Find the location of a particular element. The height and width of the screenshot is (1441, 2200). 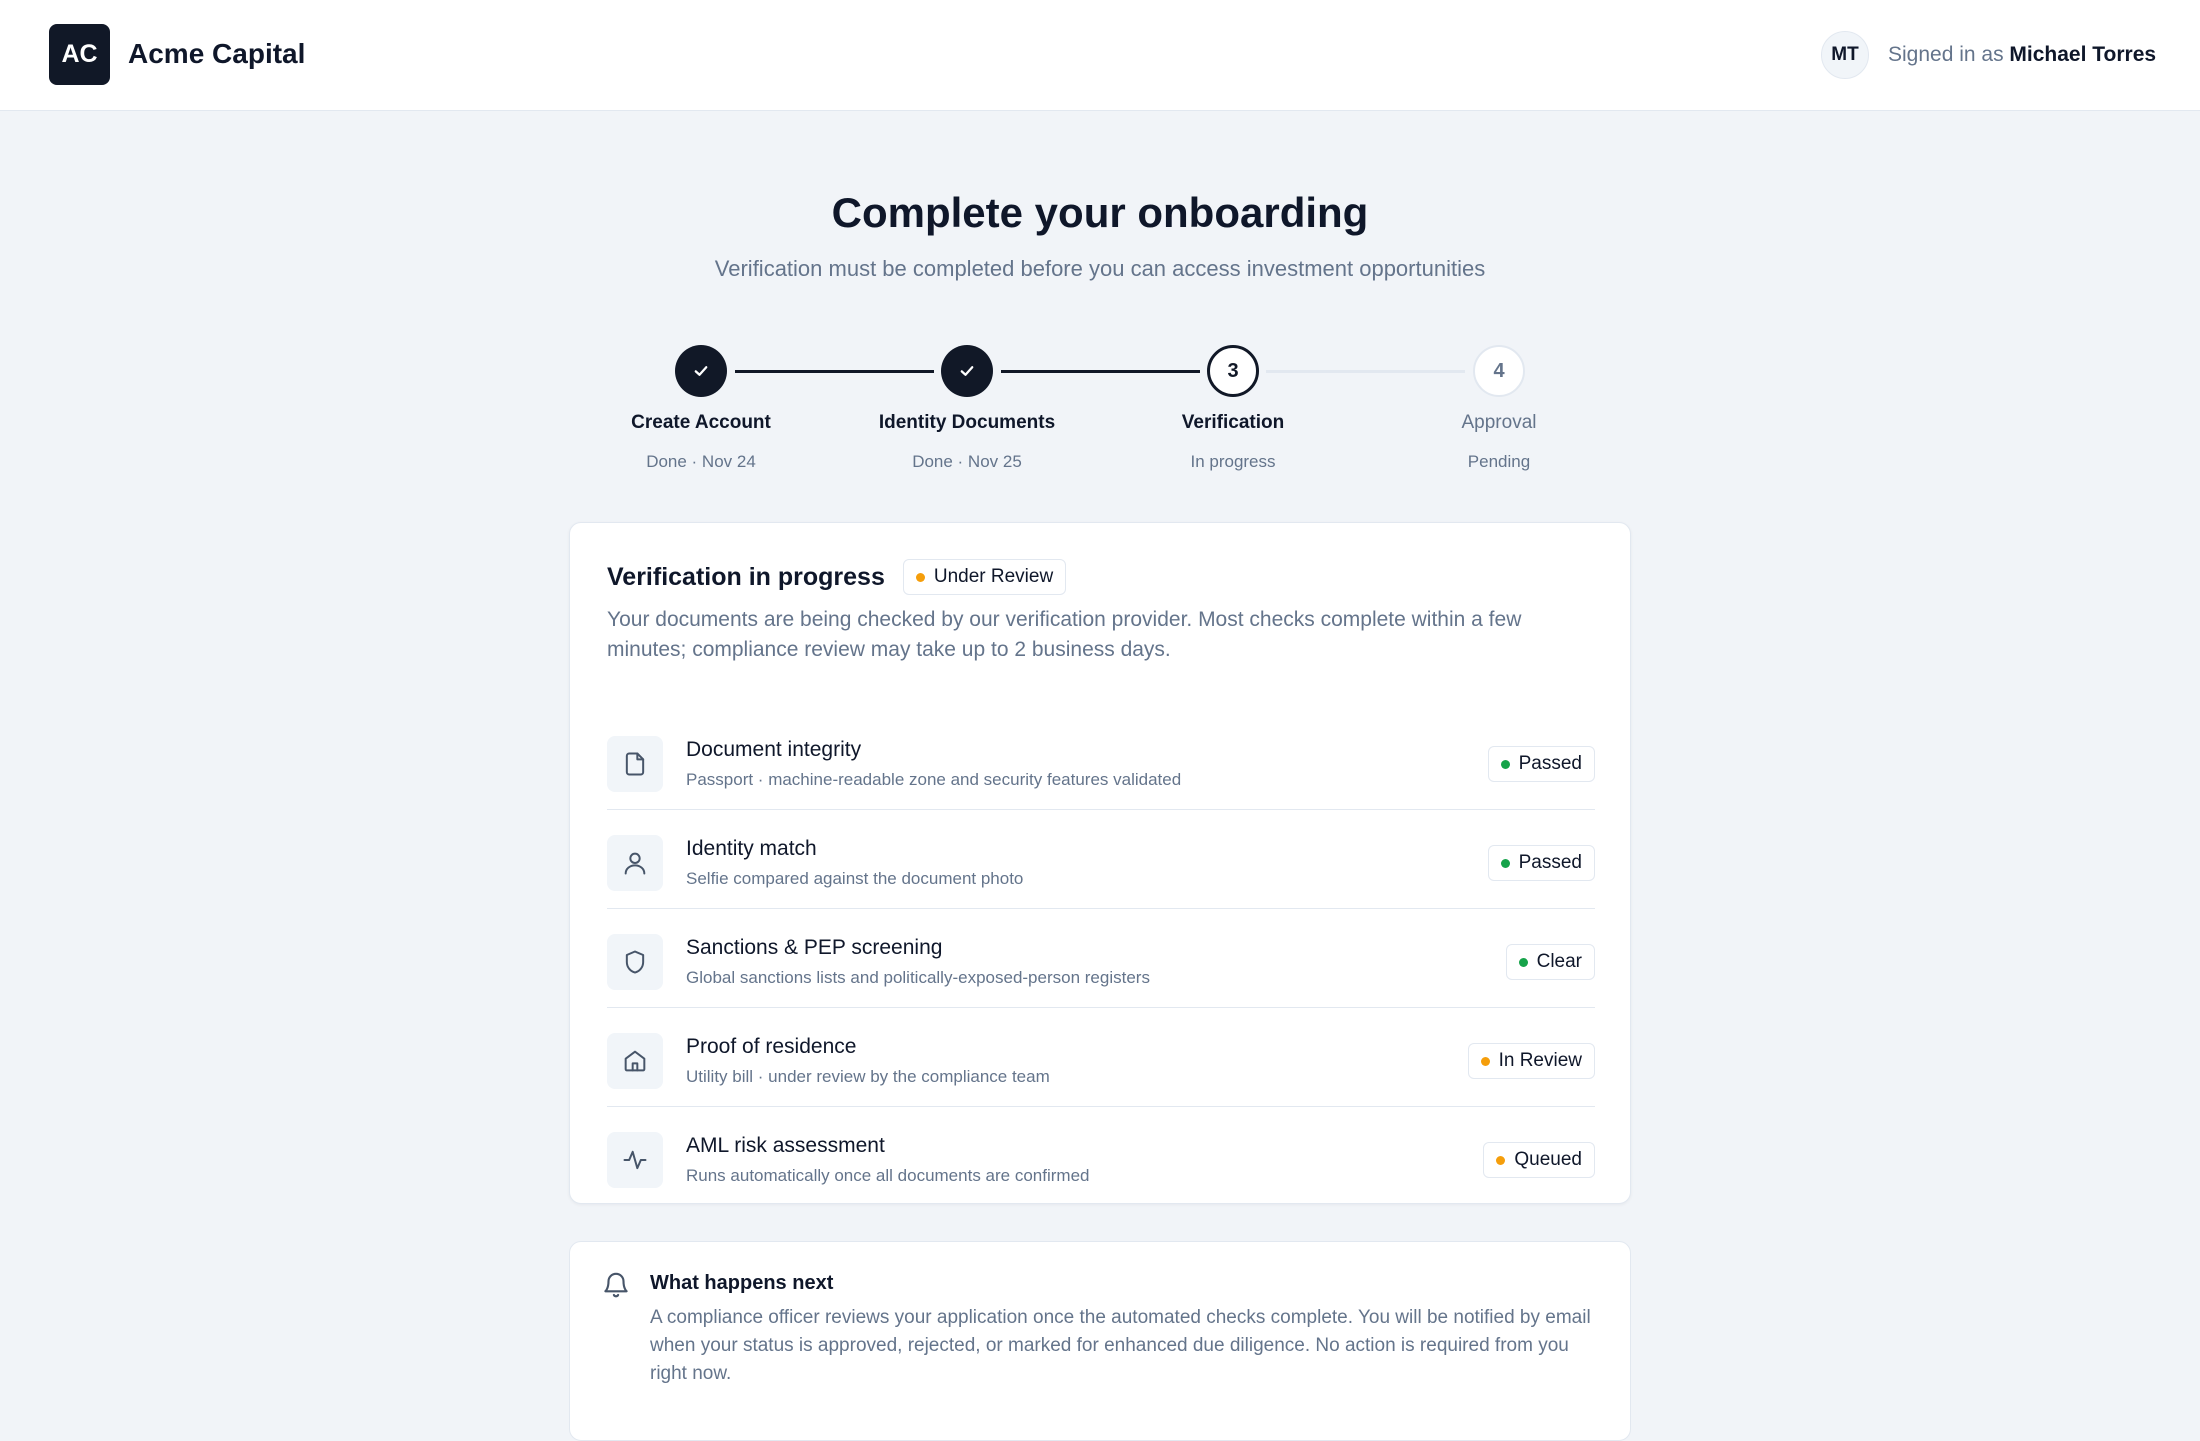

check-title: Document integrity is located at coordinates (774, 749).